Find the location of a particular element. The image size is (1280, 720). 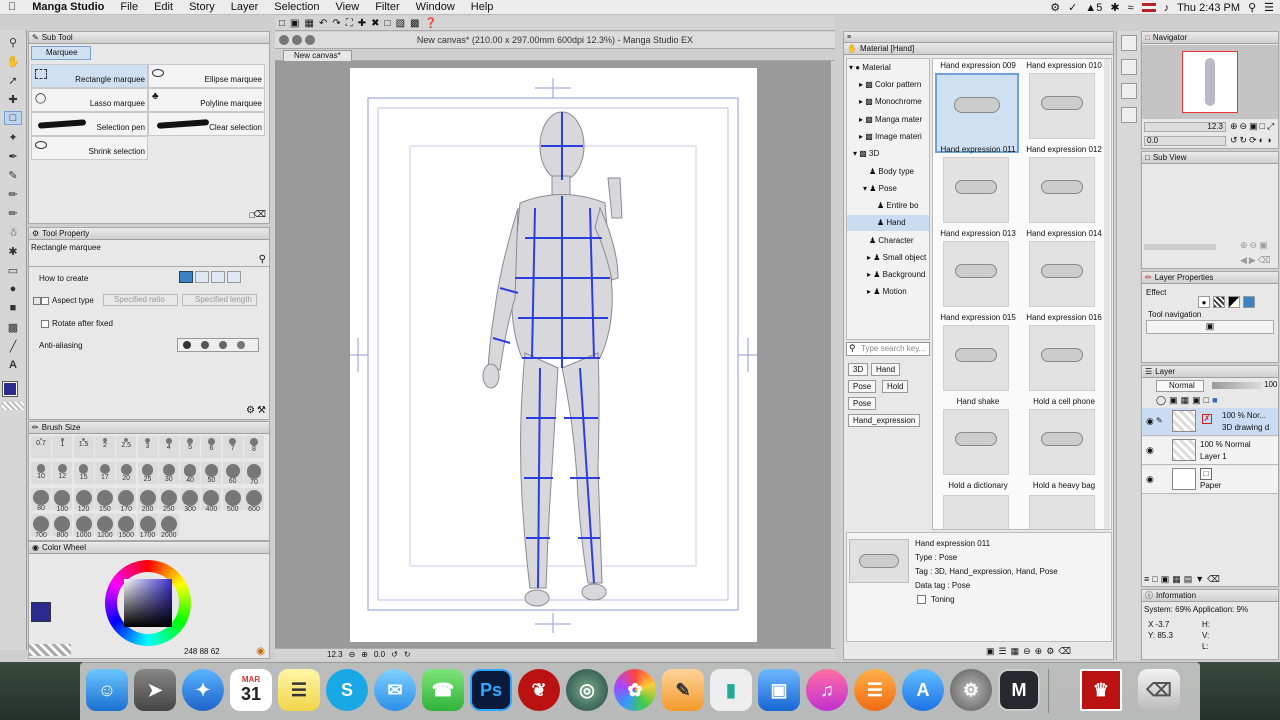

photos-icon: ✿ is located at coordinates (635, 690).